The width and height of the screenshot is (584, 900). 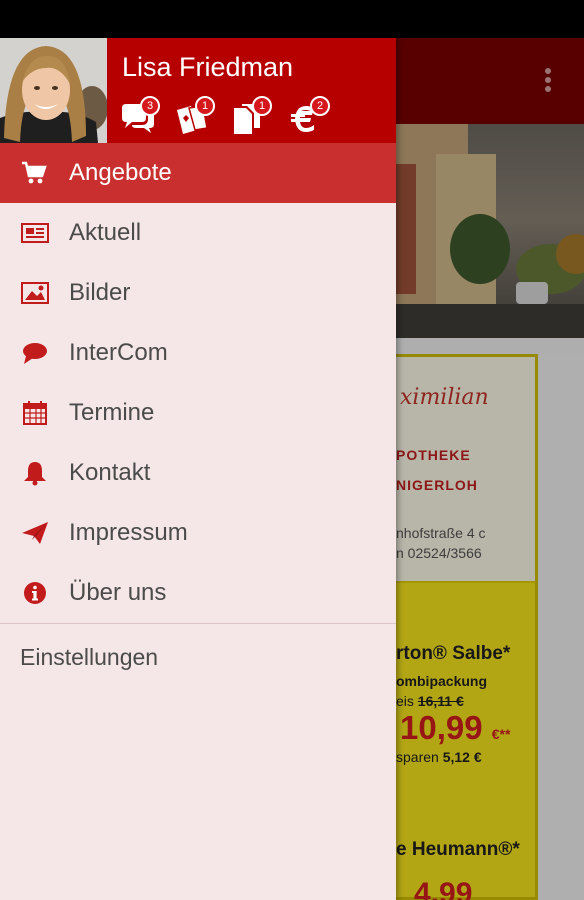 What do you see at coordinates (112, 412) in the screenshot?
I see `menu-item-label: Termine` at bounding box center [112, 412].